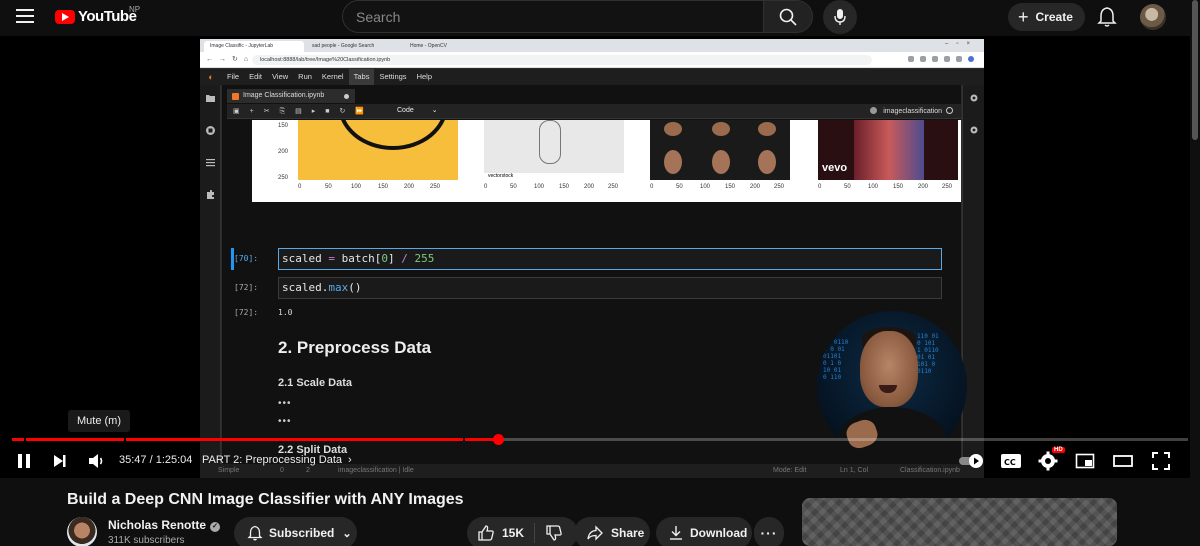 Image resolution: width=1200 pixels, height=546 pixels. I want to click on jupyter-left-sidebar, so click(210, 281).